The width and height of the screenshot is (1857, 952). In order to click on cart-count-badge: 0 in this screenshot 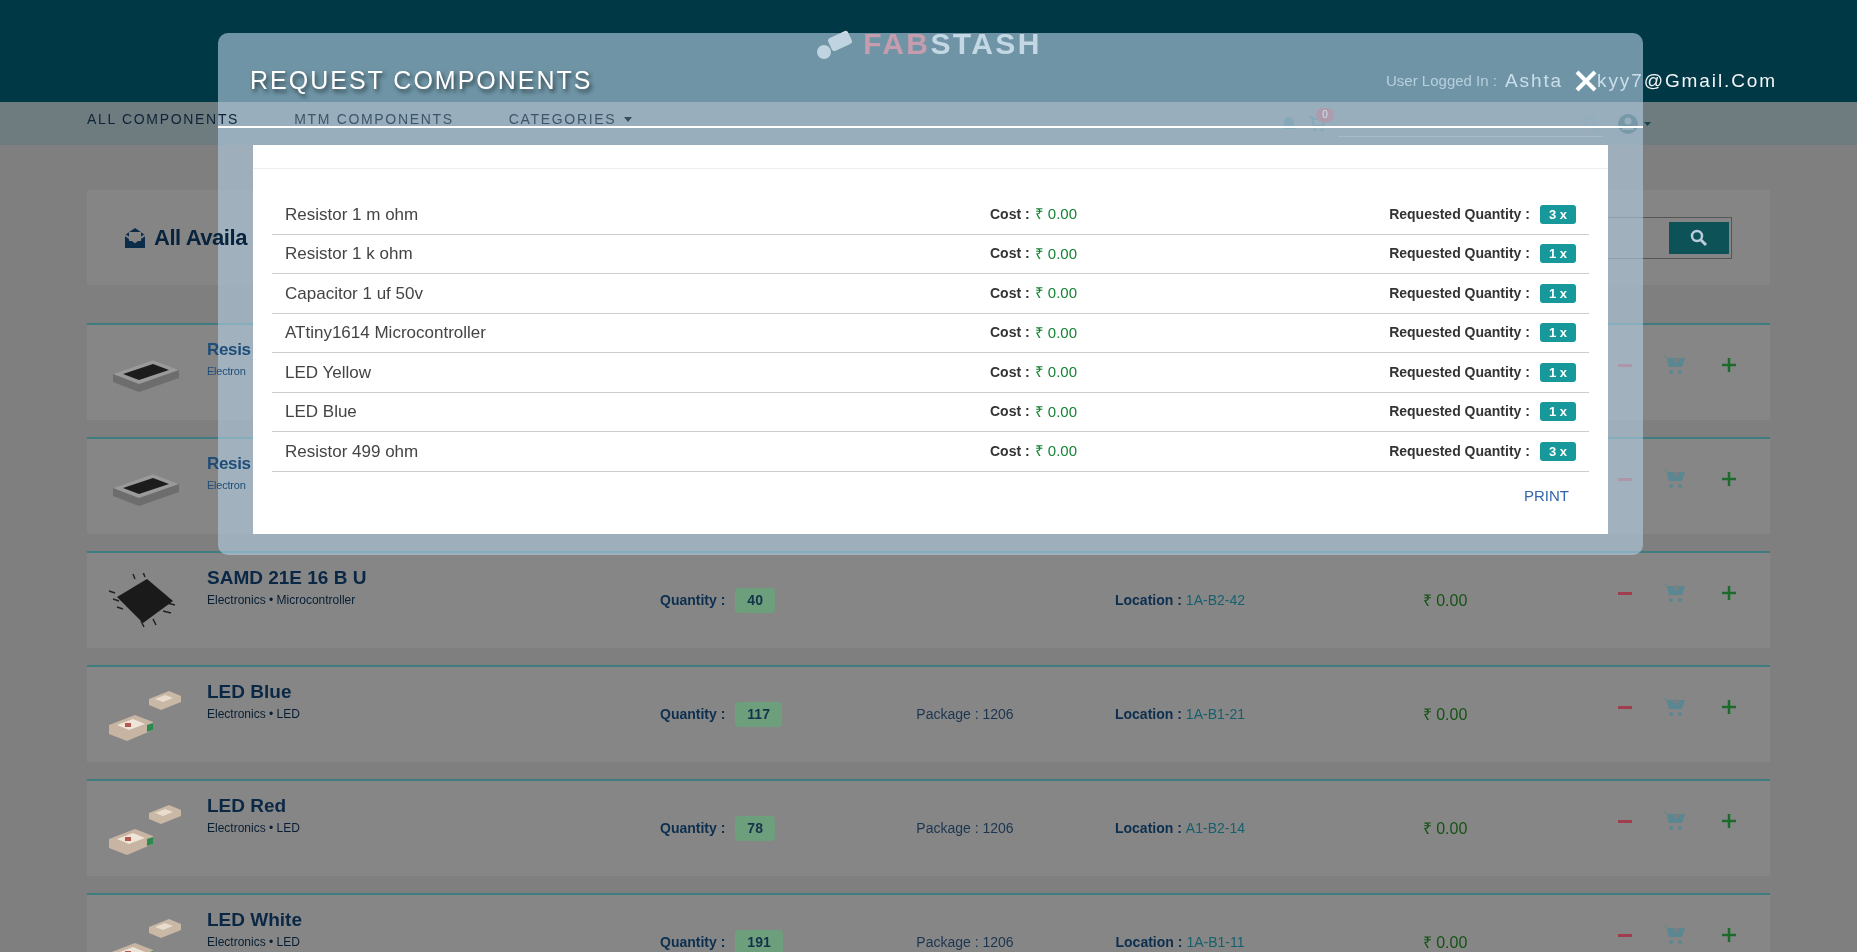, I will do `click(1325, 115)`.